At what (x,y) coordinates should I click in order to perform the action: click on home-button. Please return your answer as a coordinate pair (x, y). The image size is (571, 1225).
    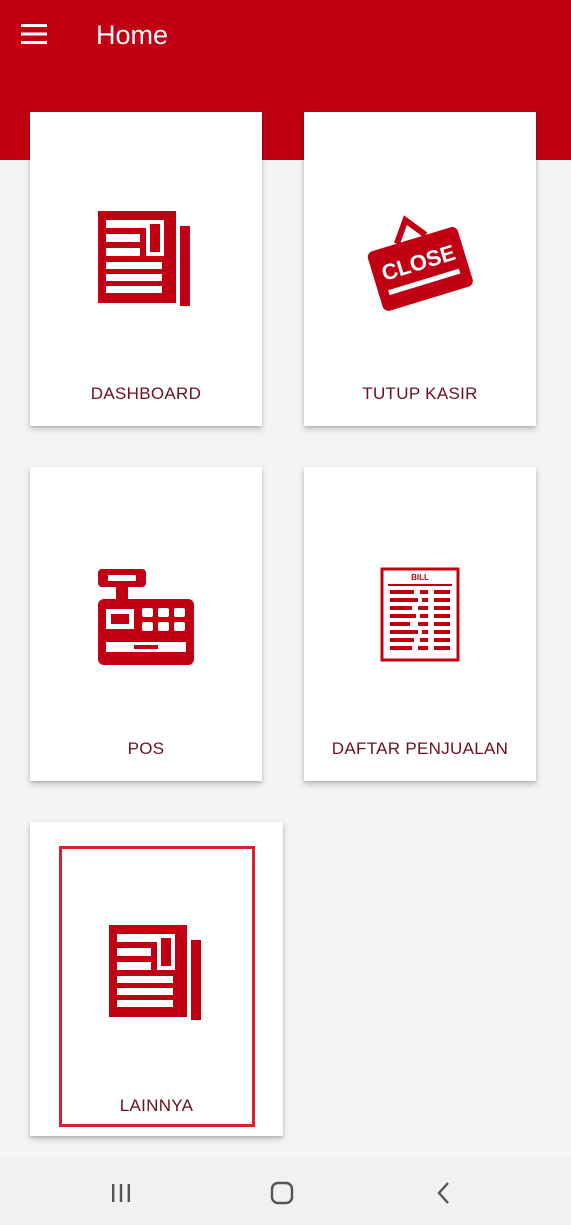
    Looking at the image, I should click on (282, 1193).